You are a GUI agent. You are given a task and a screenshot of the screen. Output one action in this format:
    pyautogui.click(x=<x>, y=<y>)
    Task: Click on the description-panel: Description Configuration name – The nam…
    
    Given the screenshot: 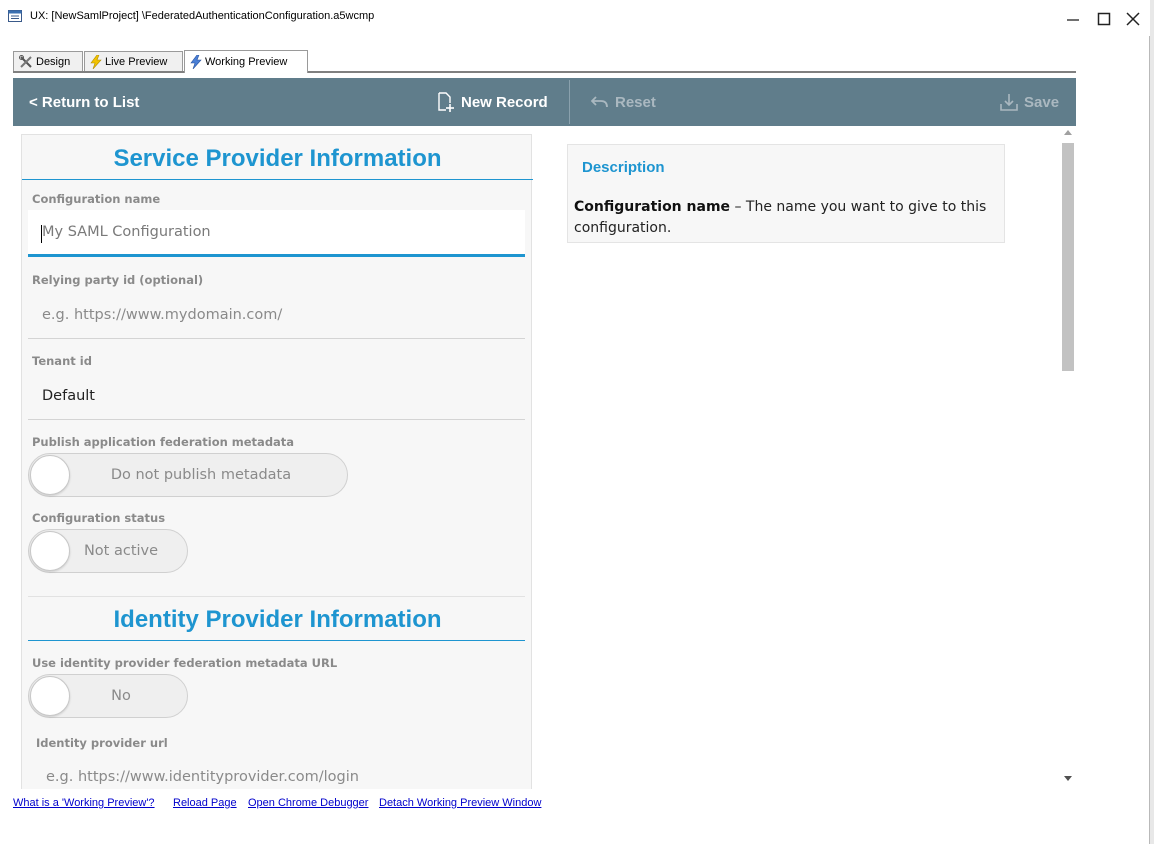 What is the action you would take?
    pyautogui.click(x=786, y=193)
    